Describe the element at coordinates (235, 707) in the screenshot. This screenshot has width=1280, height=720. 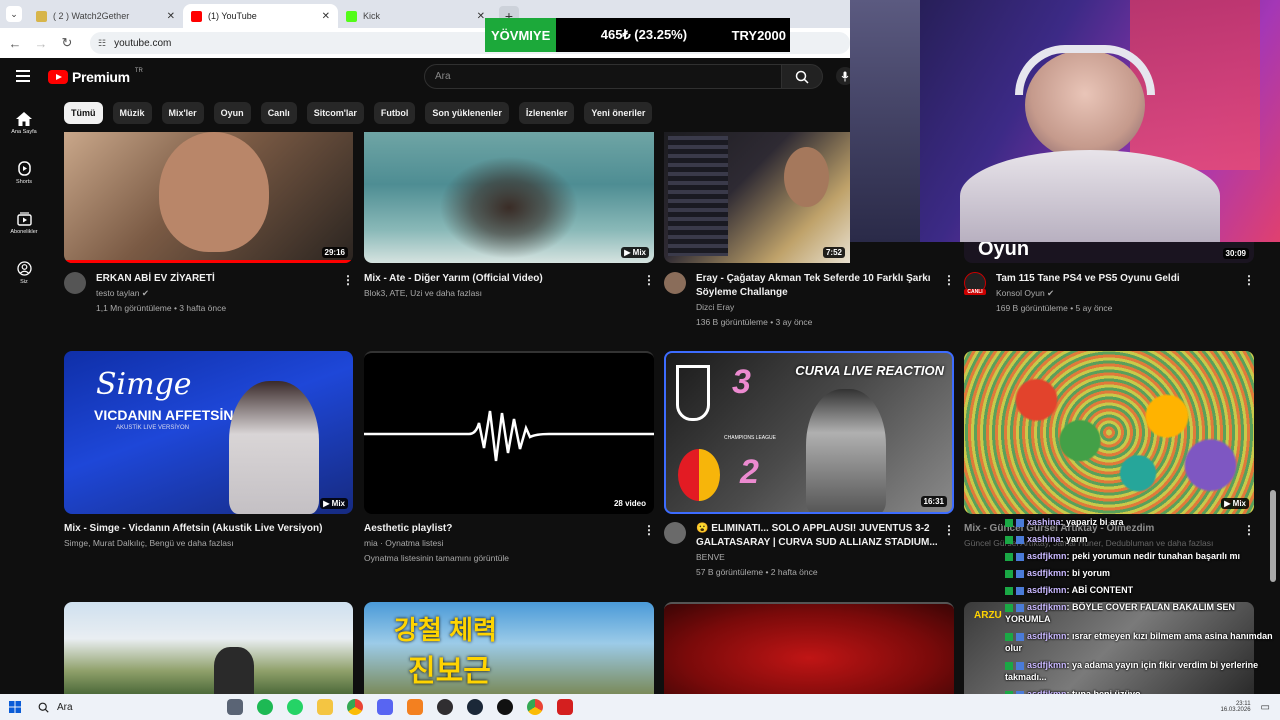
I see `task-view-icon` at that location.